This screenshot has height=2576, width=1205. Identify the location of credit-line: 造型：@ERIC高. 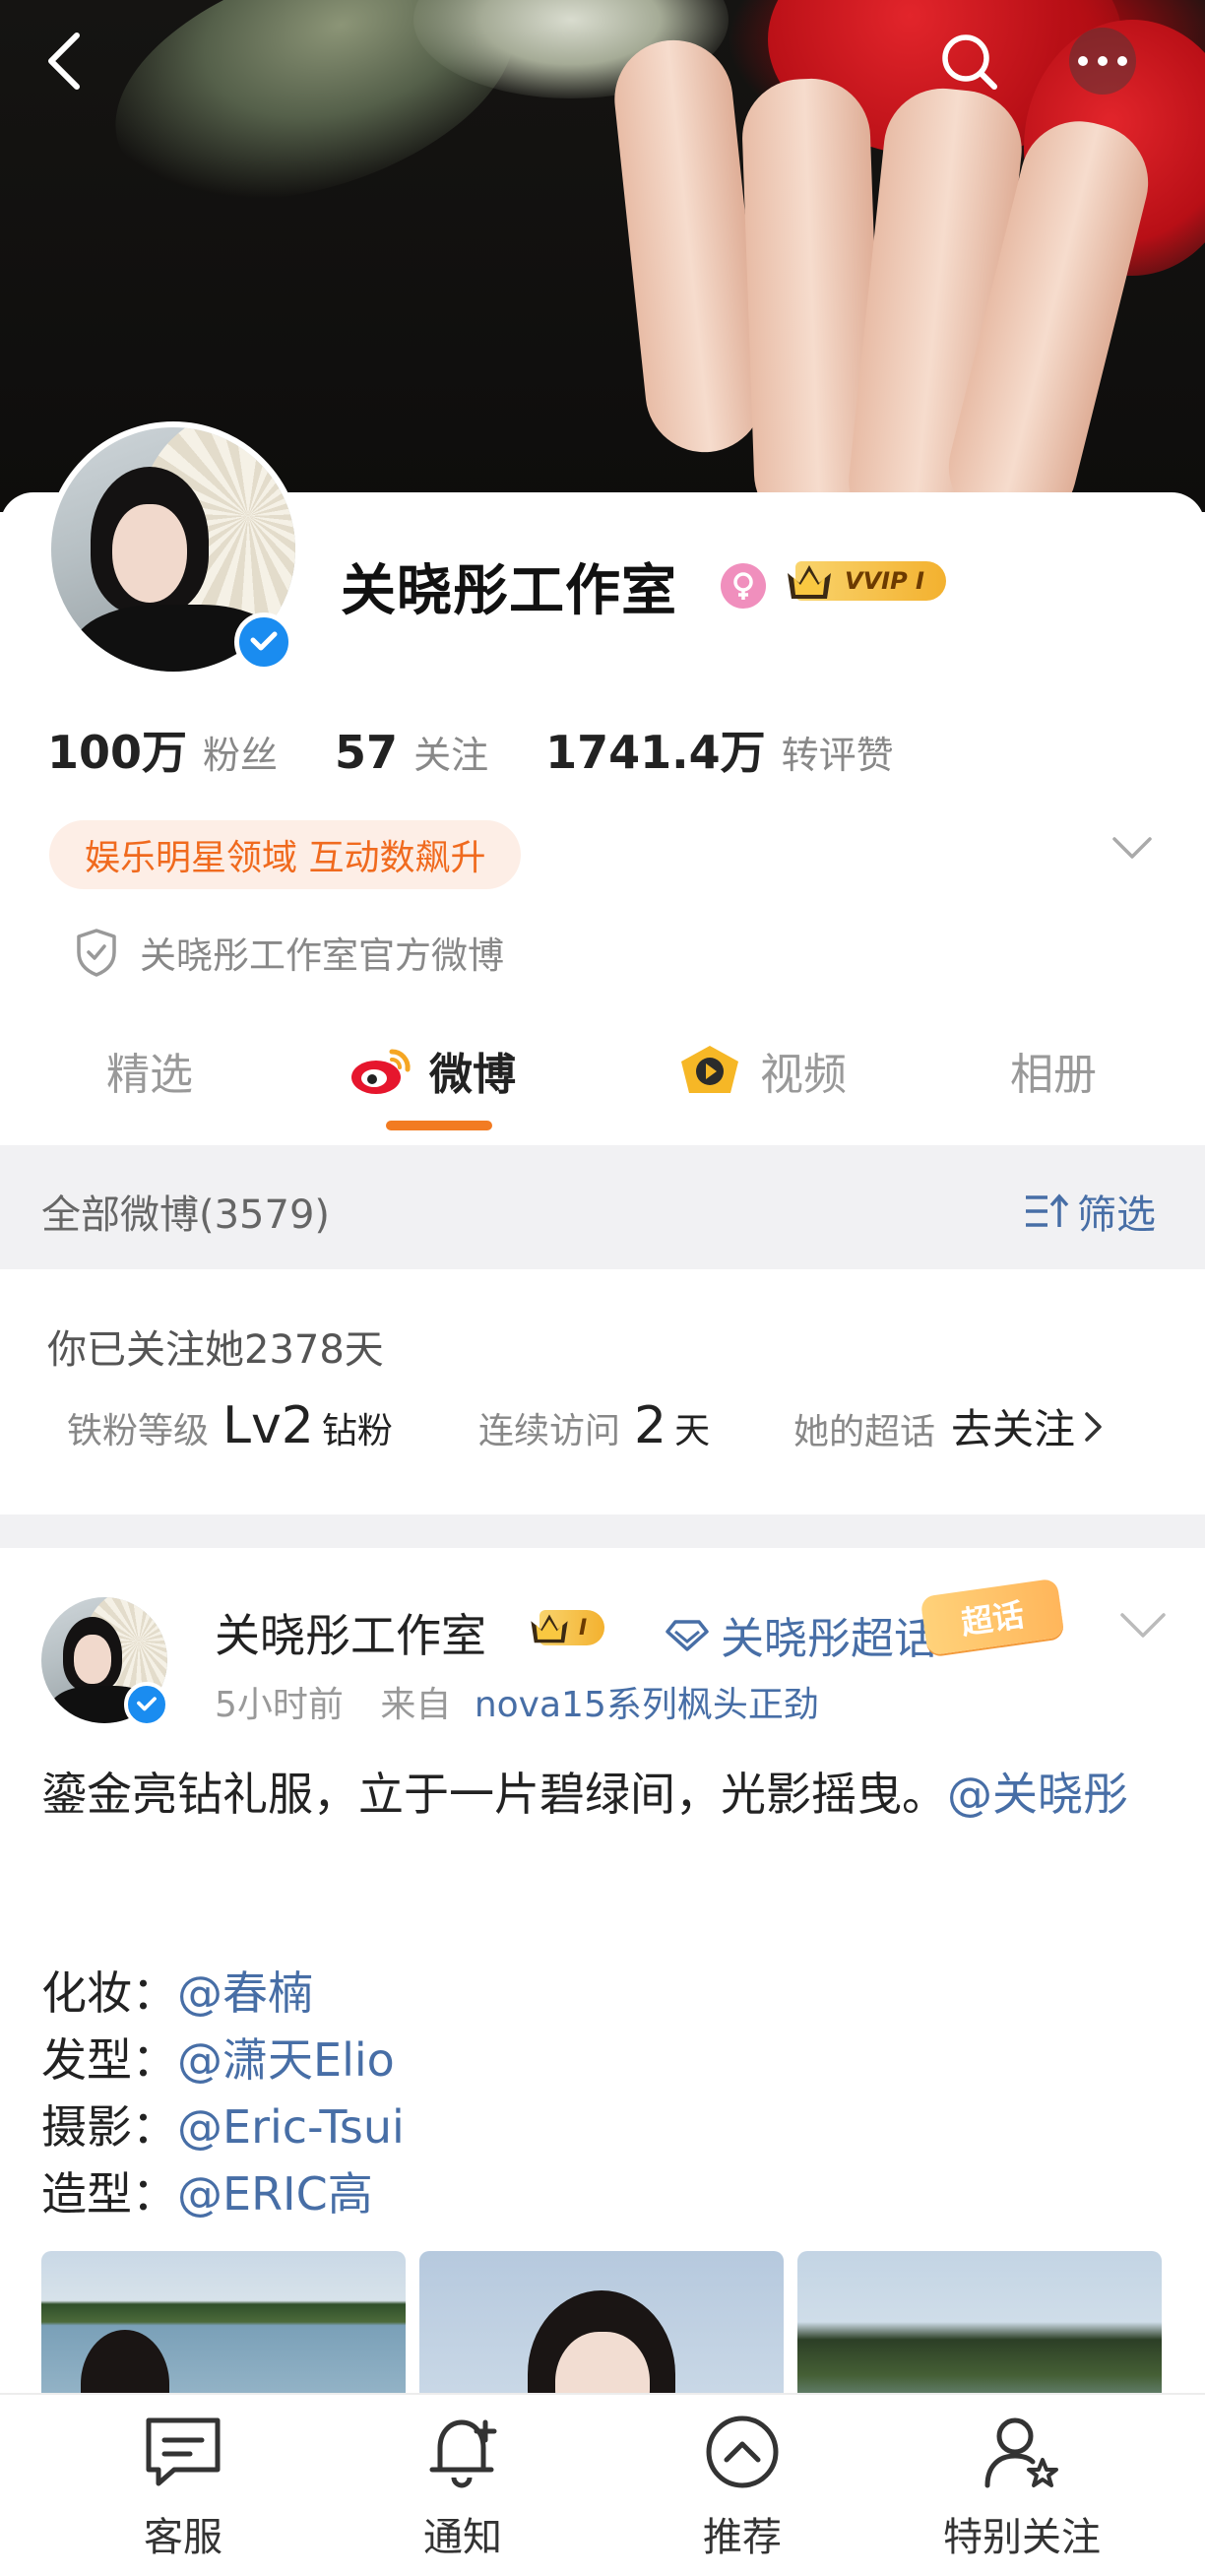
(223, 2193).